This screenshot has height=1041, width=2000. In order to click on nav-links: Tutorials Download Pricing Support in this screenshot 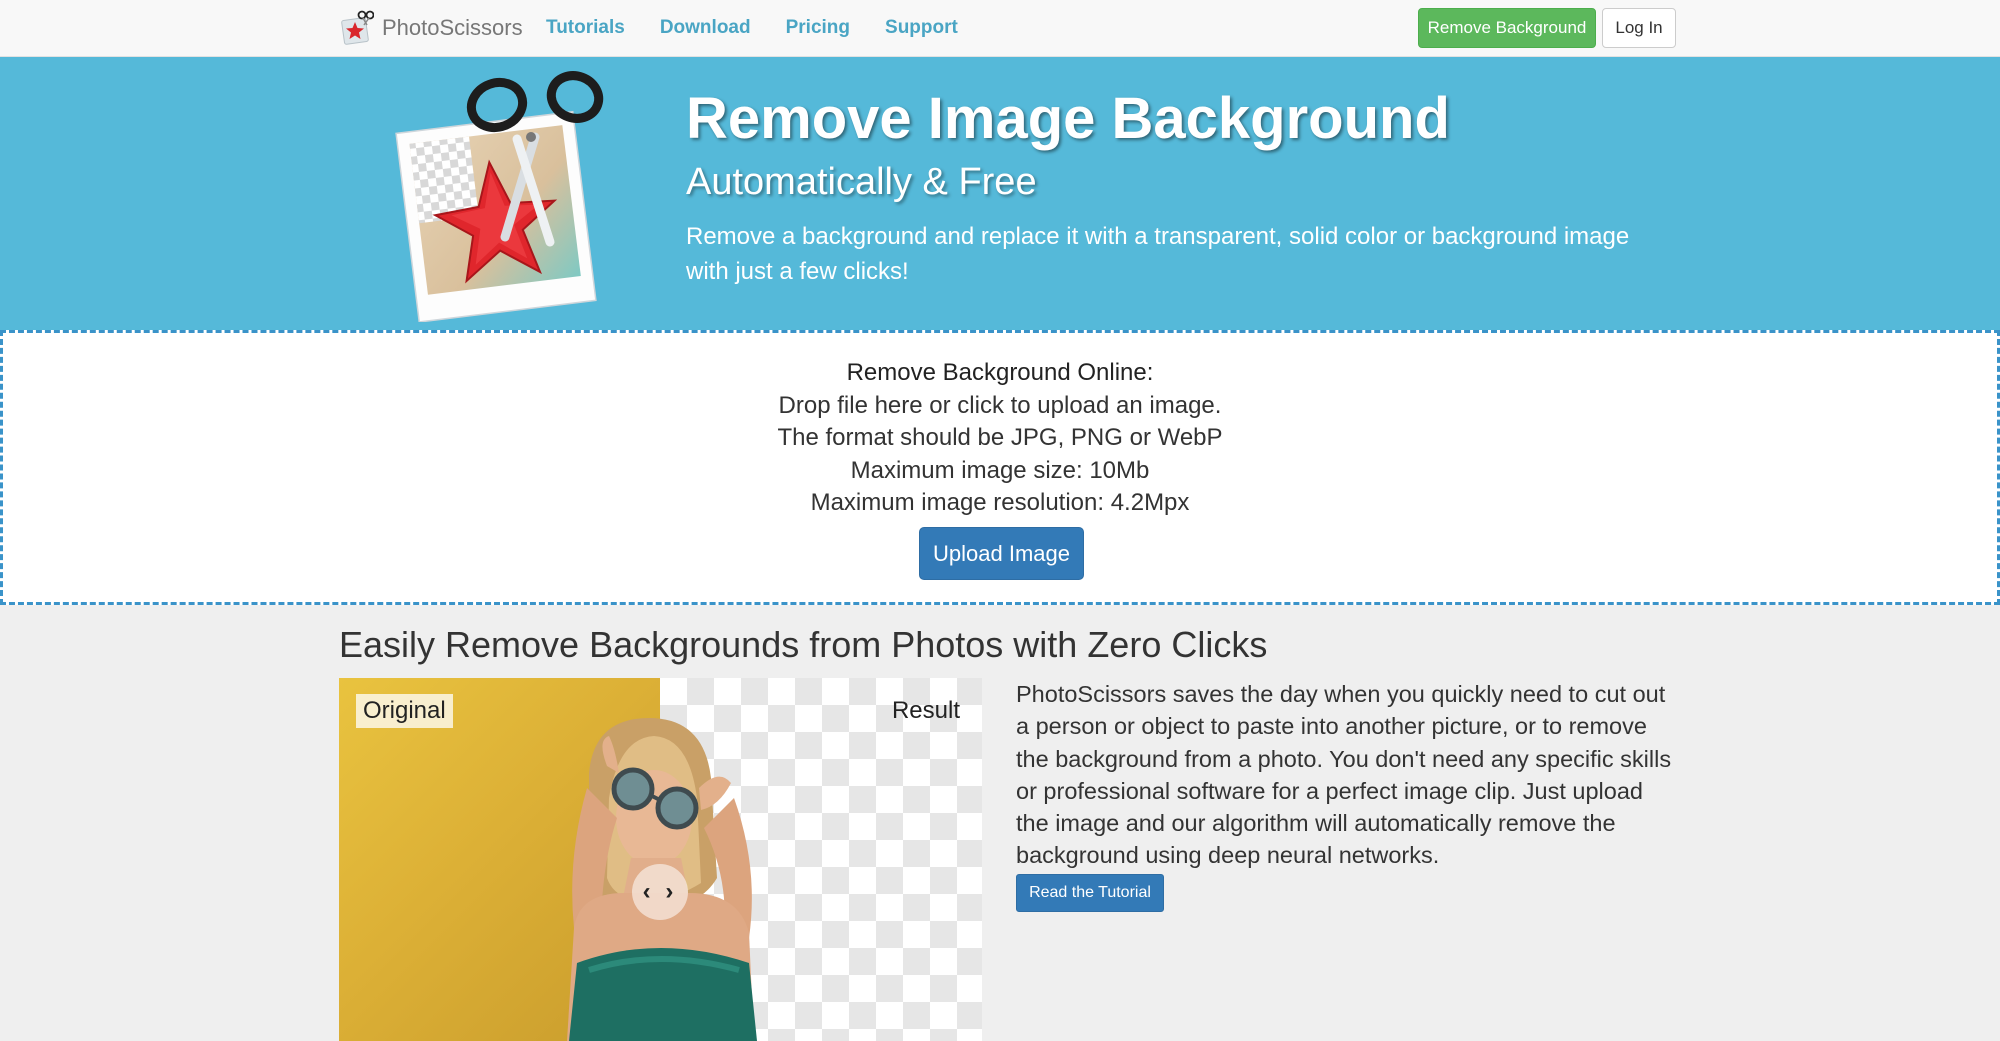, I will do `click(769, 28)`.